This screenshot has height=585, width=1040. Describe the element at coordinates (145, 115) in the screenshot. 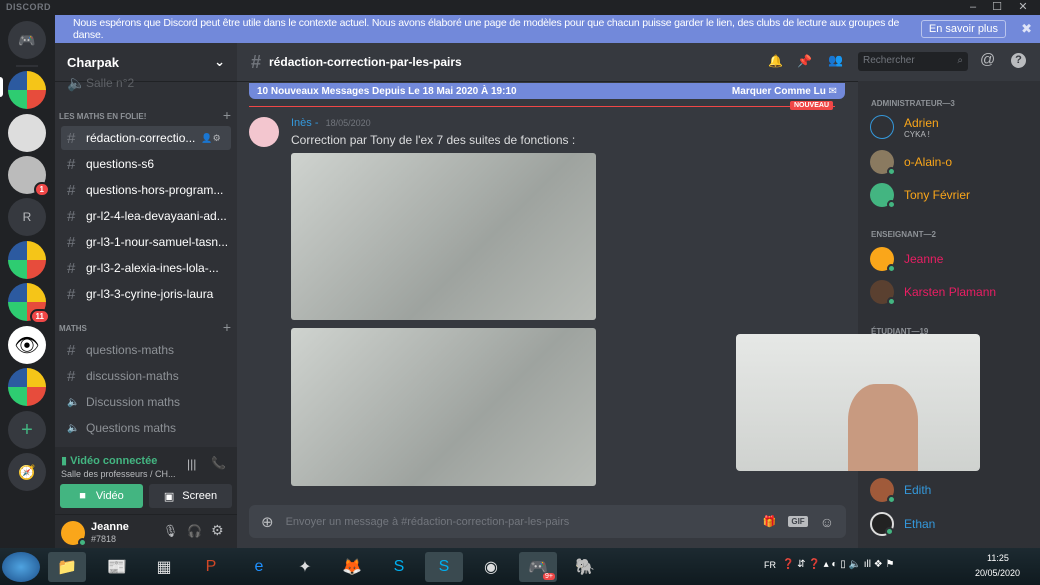

I see `category-header: LES MATHS EN FOLIE! +` at that location.